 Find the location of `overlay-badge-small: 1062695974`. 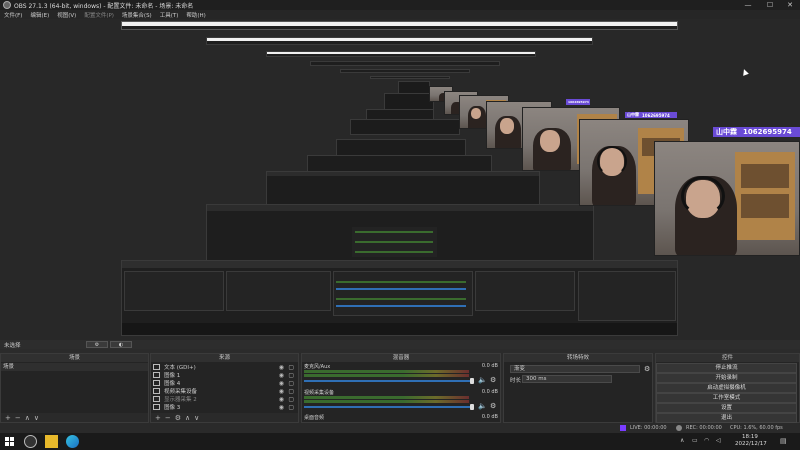

overlay-badge-small: 1062695974 is located at coordinates (578, 102).